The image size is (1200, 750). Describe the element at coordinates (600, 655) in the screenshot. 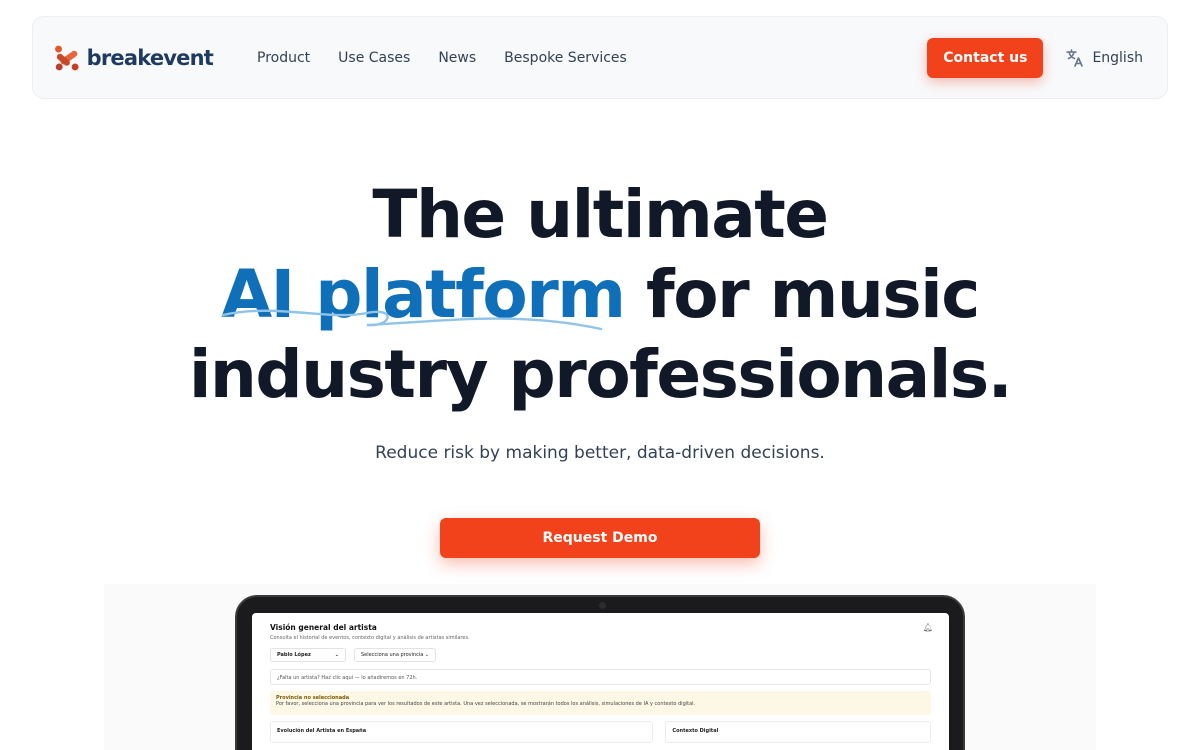

I see `dashboard-filters: Pablo López ⌄ Selecciona una provincia ⌄` at that location.